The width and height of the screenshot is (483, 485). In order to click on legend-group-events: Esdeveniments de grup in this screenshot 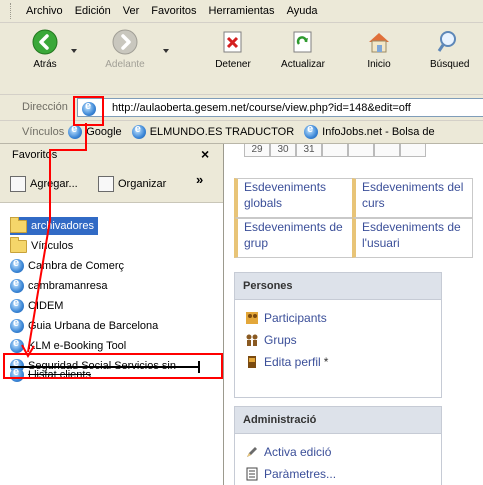, I will do `click(294, 238)`.